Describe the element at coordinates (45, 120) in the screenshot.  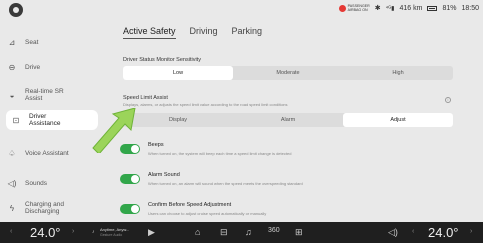
I see `sidebar-item-label: Driver Assistance` at that location.